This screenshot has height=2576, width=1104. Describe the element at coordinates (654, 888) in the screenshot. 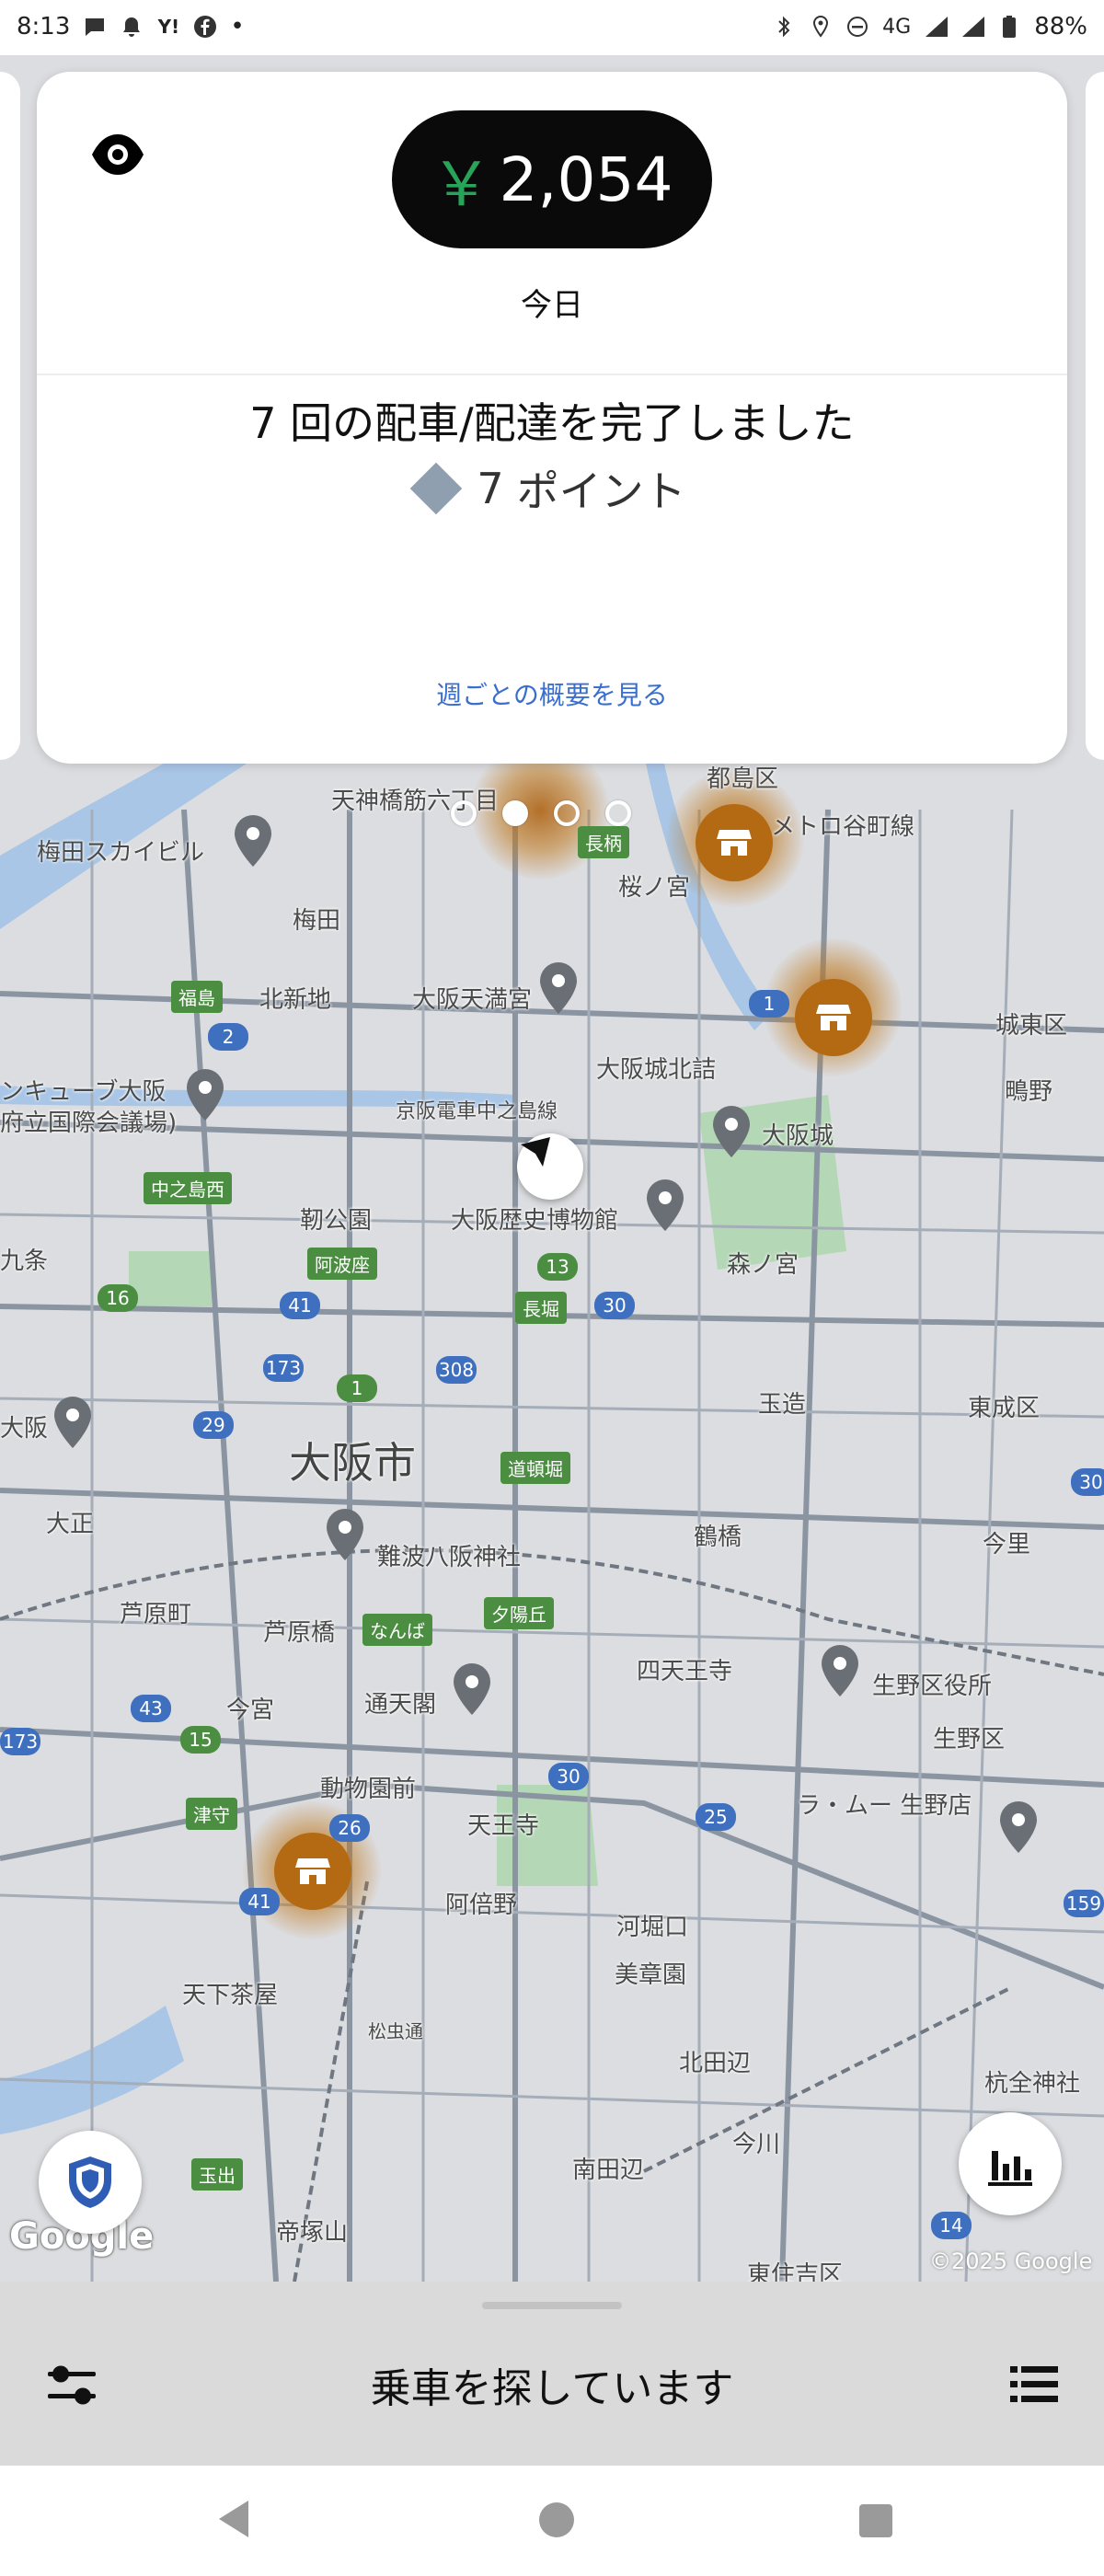

I see `map-label: 桜ノ宮` at that location.